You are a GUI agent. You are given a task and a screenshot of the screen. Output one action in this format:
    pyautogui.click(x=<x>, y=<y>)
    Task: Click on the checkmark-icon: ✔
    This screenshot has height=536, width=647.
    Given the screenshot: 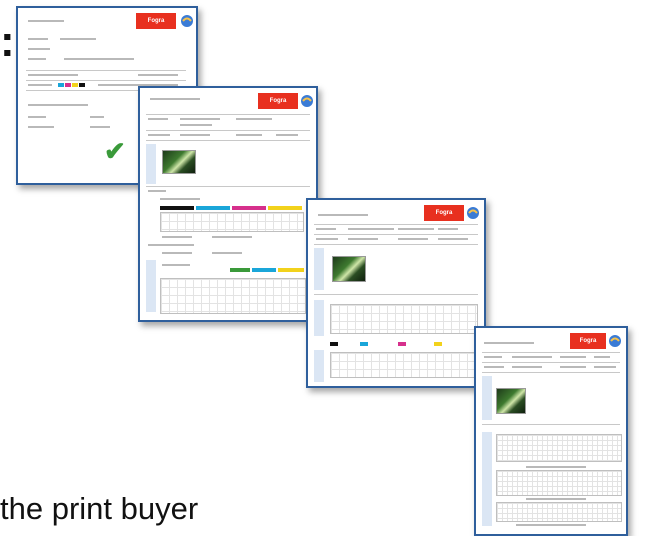 What is the action you would take?
    pyautogui.click(x=115, y=151)
    